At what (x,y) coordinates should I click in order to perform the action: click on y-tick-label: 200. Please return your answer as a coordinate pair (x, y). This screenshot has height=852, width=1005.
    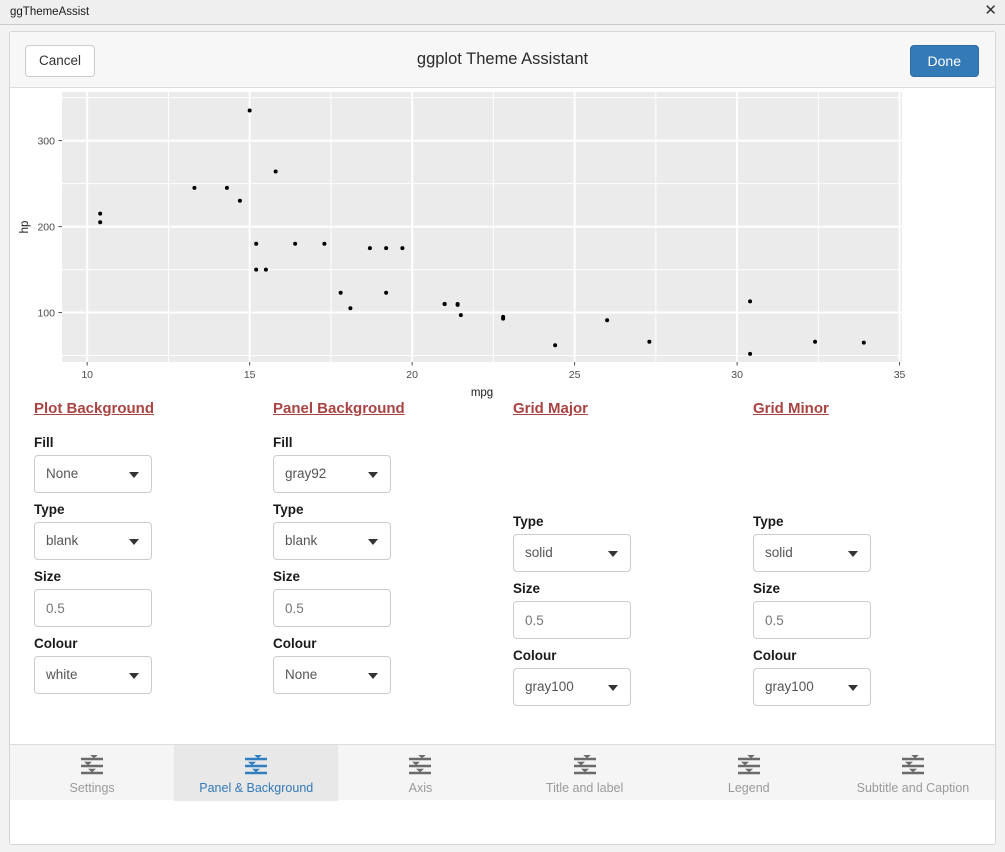
    Looking at the image, I should click on (46, 228).